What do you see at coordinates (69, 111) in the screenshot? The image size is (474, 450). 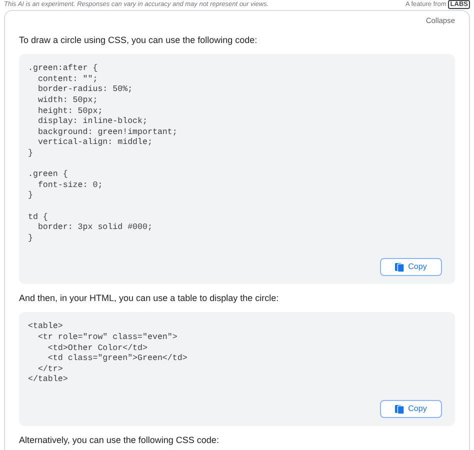 I see `code-line: height: 50px;` at bounding box center [69, 111].